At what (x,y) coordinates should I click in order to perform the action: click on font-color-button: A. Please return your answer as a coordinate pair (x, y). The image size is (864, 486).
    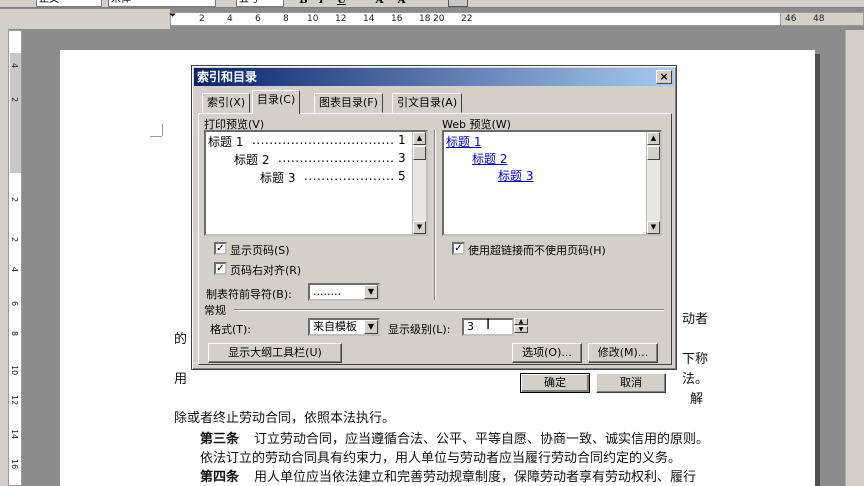
    Looking at the image, I should click on (401, 3).